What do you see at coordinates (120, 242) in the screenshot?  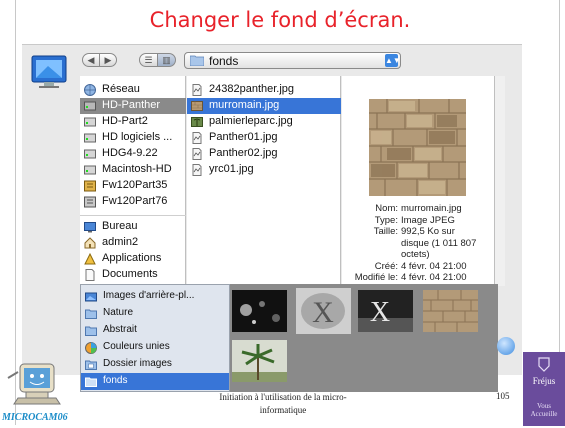 I see `sidebar-item-label: admin2` at bounding box center [120, 242].